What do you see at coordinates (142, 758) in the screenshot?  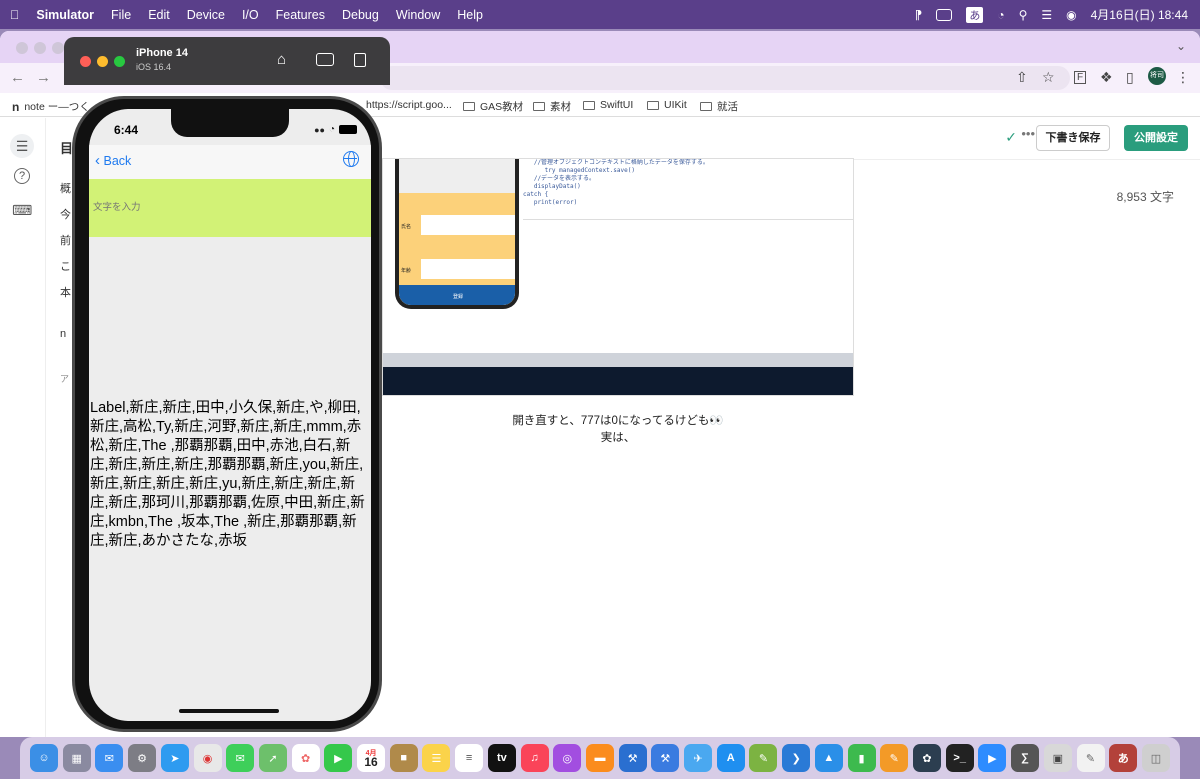 I see `settings-icon: ⚙` at bounding box center [142, 758].